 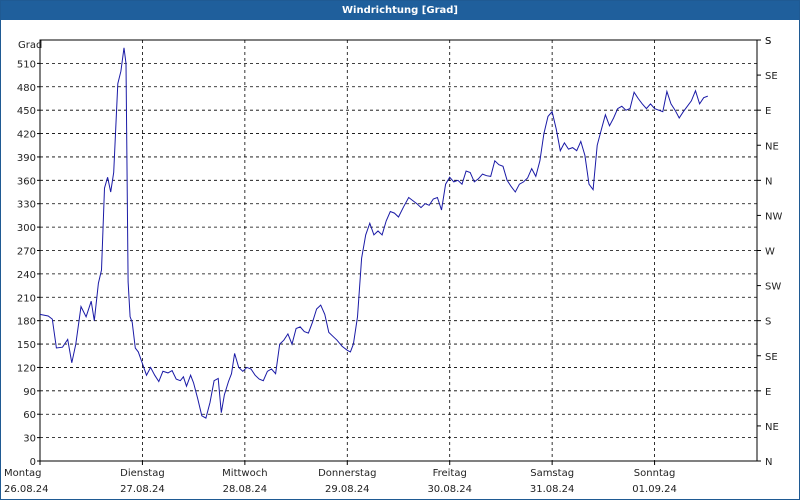 What do you see at coordinates (26, 205) in the screenshot?
I see `y-tick-label: 330` at bounding box center [26, 205].